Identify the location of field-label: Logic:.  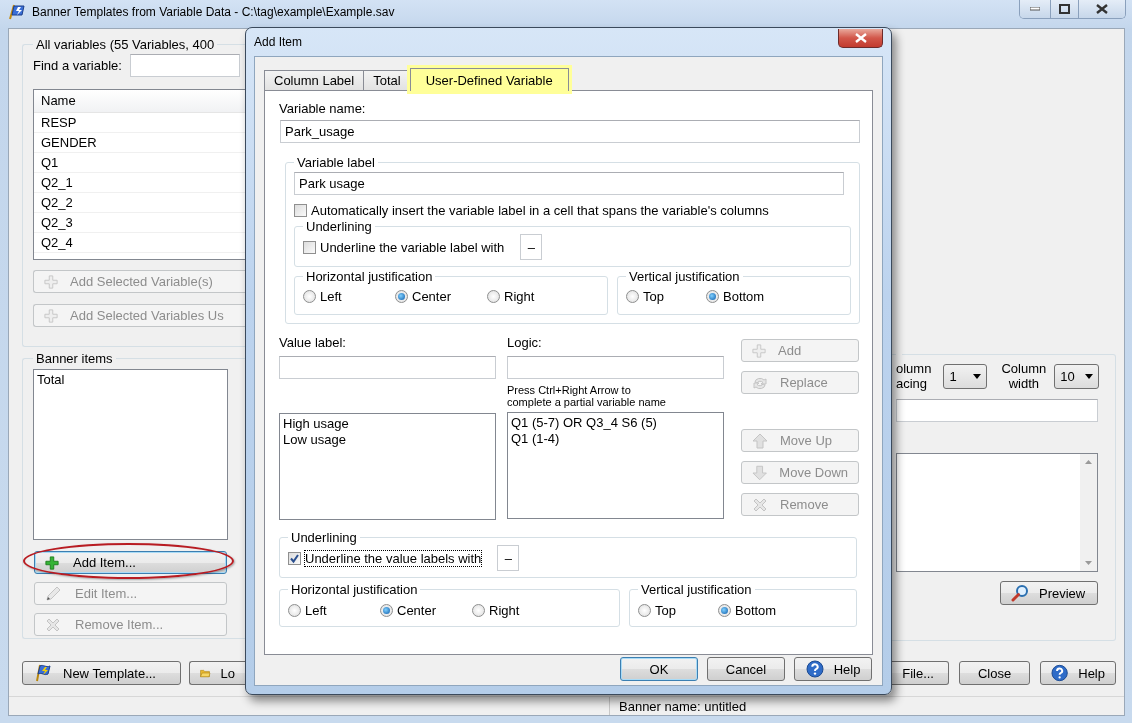
(525, 342).